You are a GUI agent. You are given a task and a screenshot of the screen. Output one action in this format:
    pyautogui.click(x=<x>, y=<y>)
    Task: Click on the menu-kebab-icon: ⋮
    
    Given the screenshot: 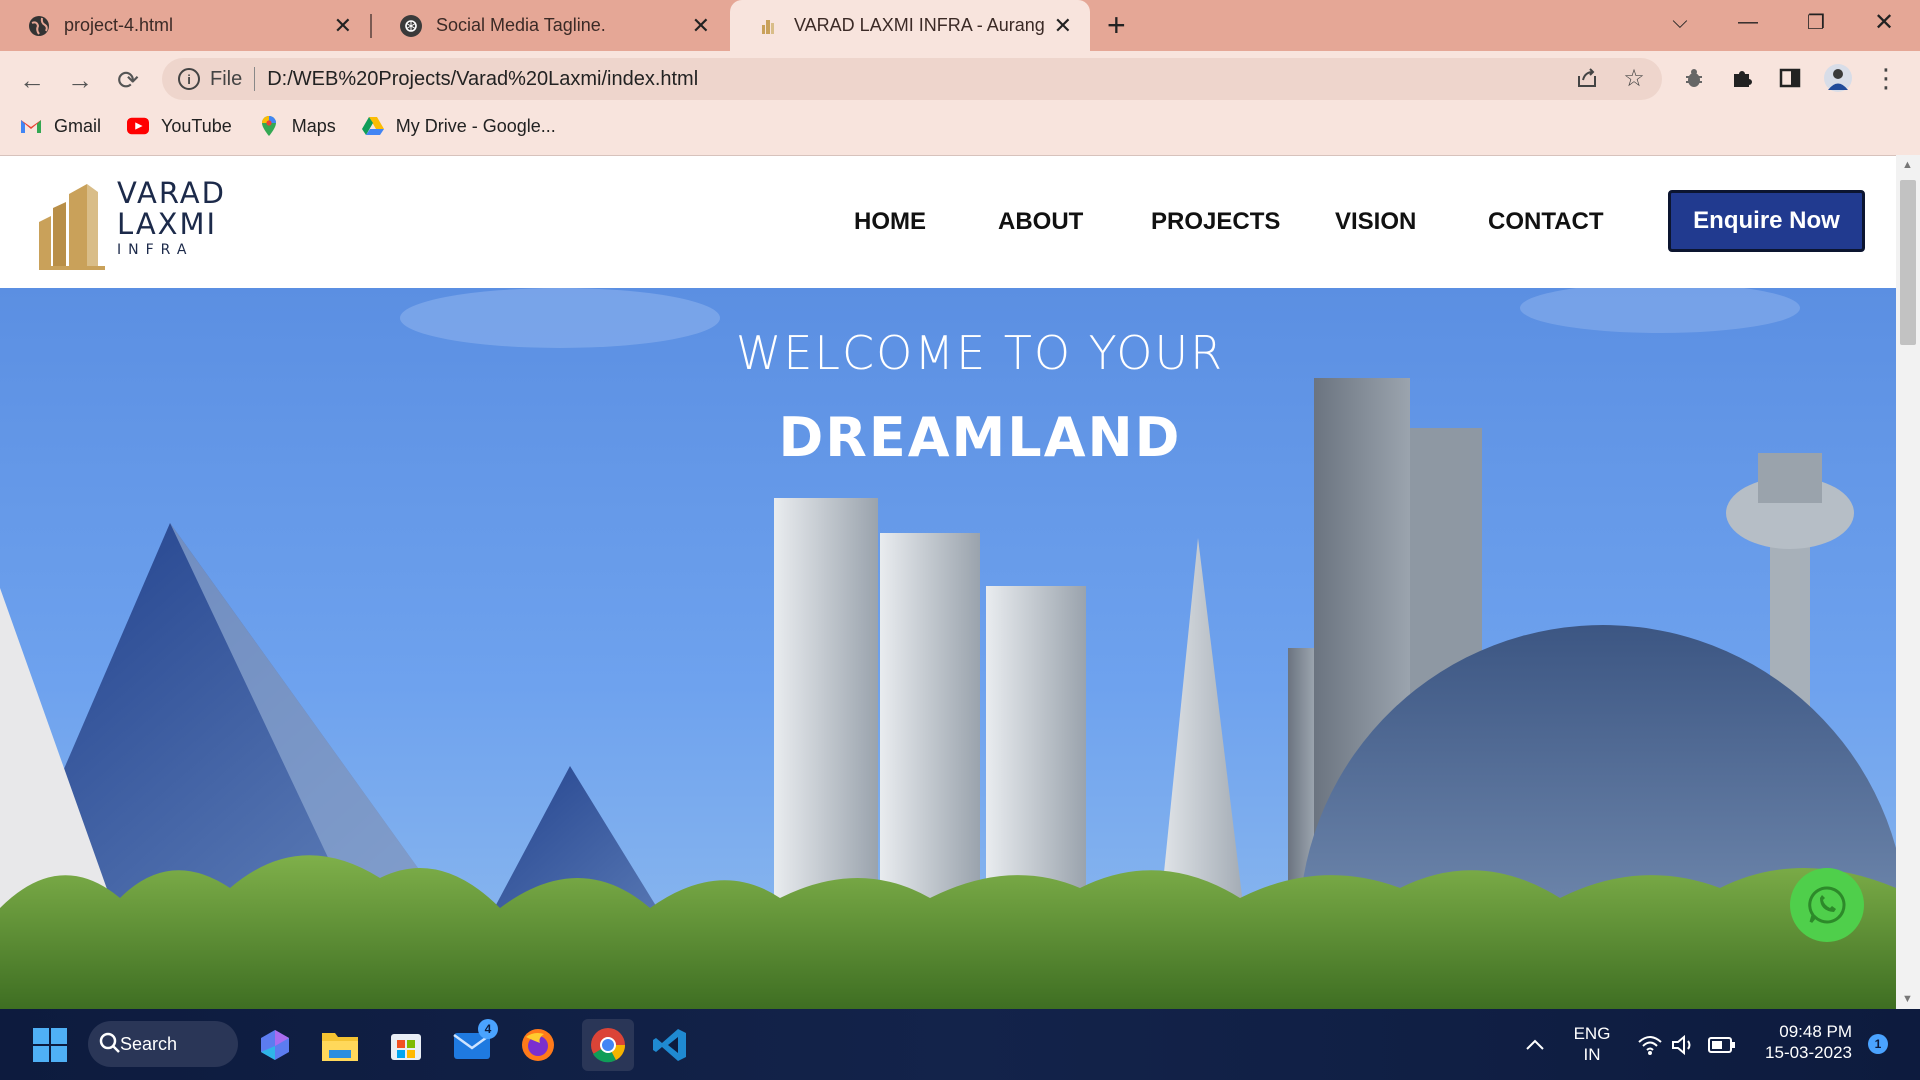 What is the action you would take?
    pyautogui.click(x=1886, y=78)
    